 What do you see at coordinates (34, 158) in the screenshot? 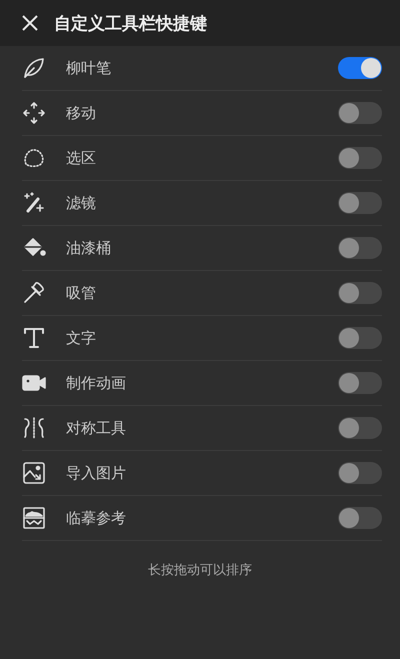
I see `dotted-lasso-icon` at bounding box center [34, 158].